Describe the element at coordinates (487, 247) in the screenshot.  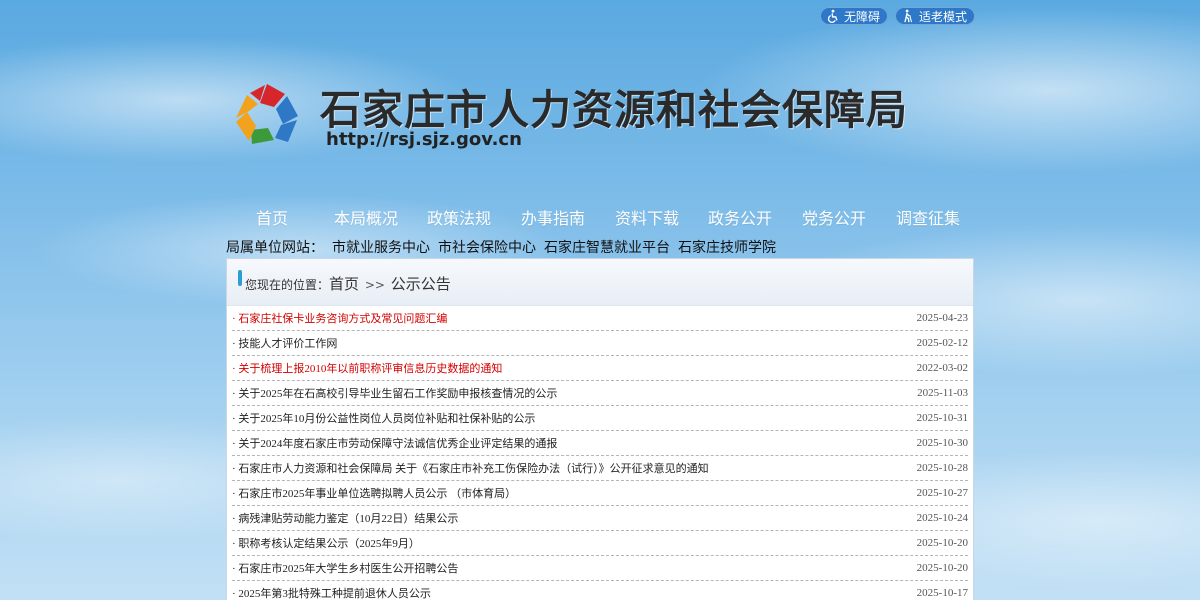
I see `unit-link-social-insurance-center: 市社会保险中心` at that location.